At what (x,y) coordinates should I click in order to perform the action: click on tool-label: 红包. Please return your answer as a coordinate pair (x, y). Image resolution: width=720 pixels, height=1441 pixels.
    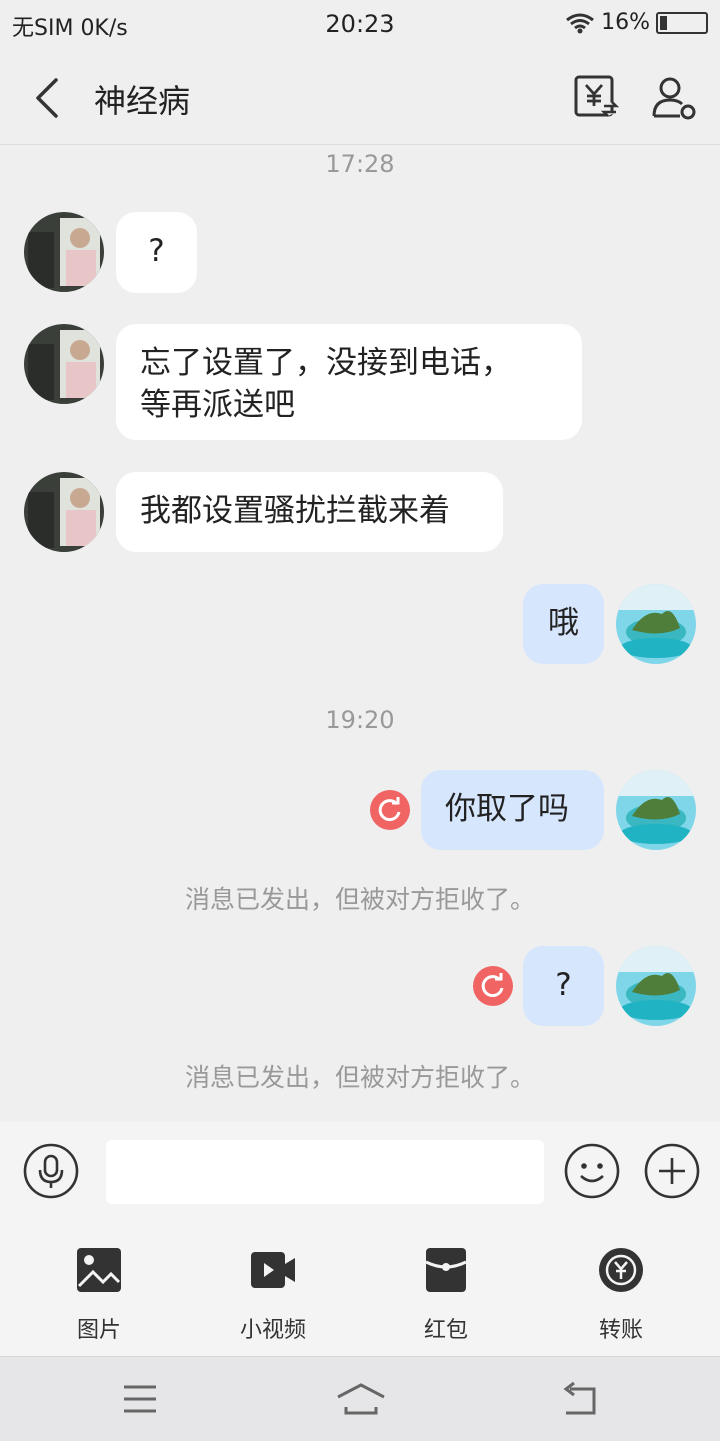
    Looking at the image, I should click on (445, 1330).